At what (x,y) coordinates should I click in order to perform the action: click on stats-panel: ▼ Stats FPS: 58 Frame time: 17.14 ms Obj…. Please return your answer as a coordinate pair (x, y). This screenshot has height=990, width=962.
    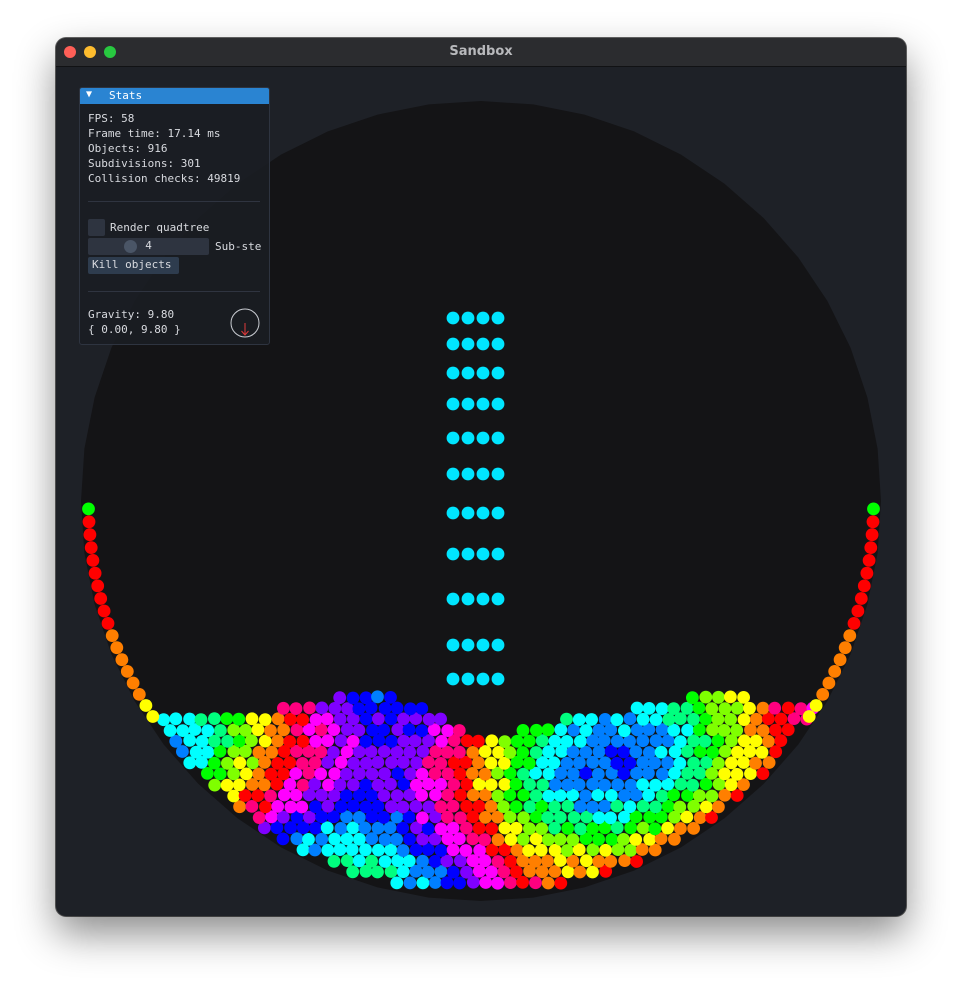
    Looking at the image, I should click on (174, 216).